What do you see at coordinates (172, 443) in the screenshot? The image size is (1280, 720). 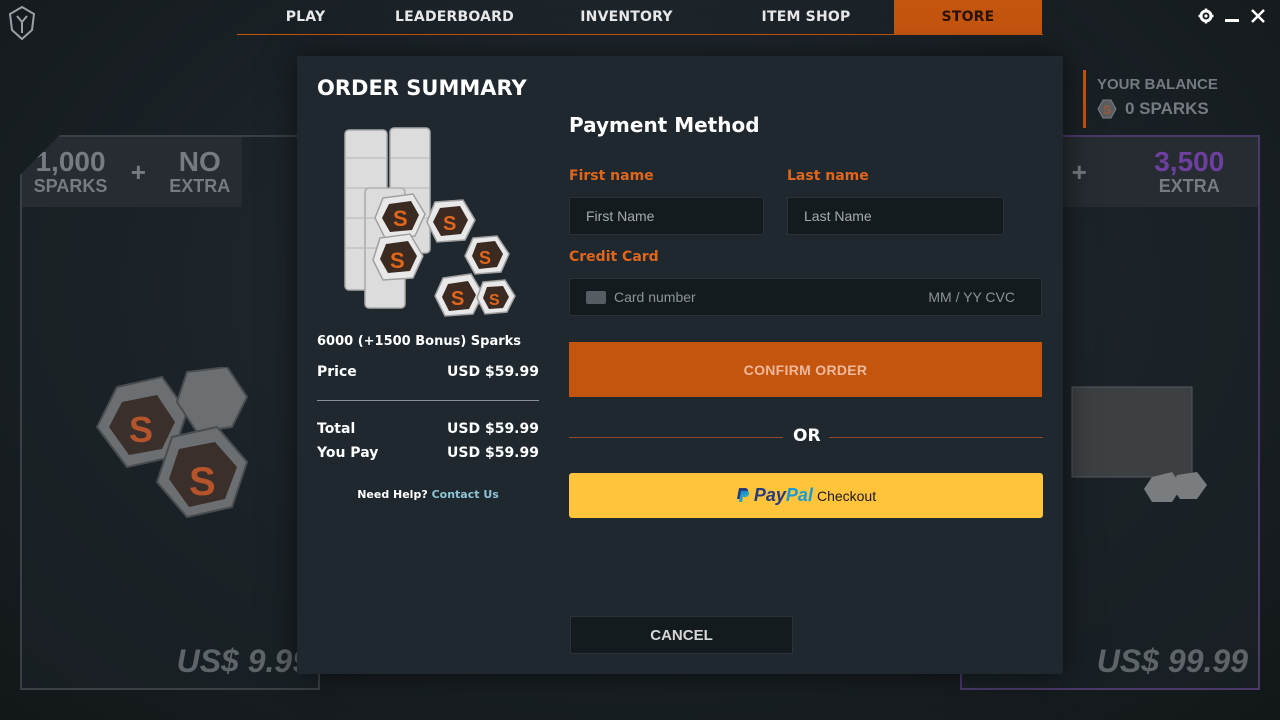 I see `coin-pile-small-icon: S S` at bounding box center [172, 443].